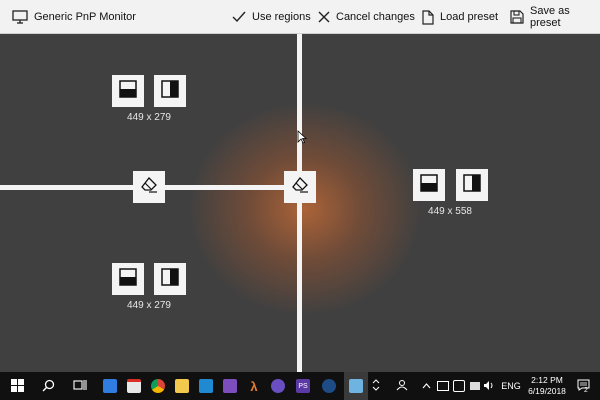 This screenshot has width=600, height=400. I want to click on check-icon, so click(239, 17).